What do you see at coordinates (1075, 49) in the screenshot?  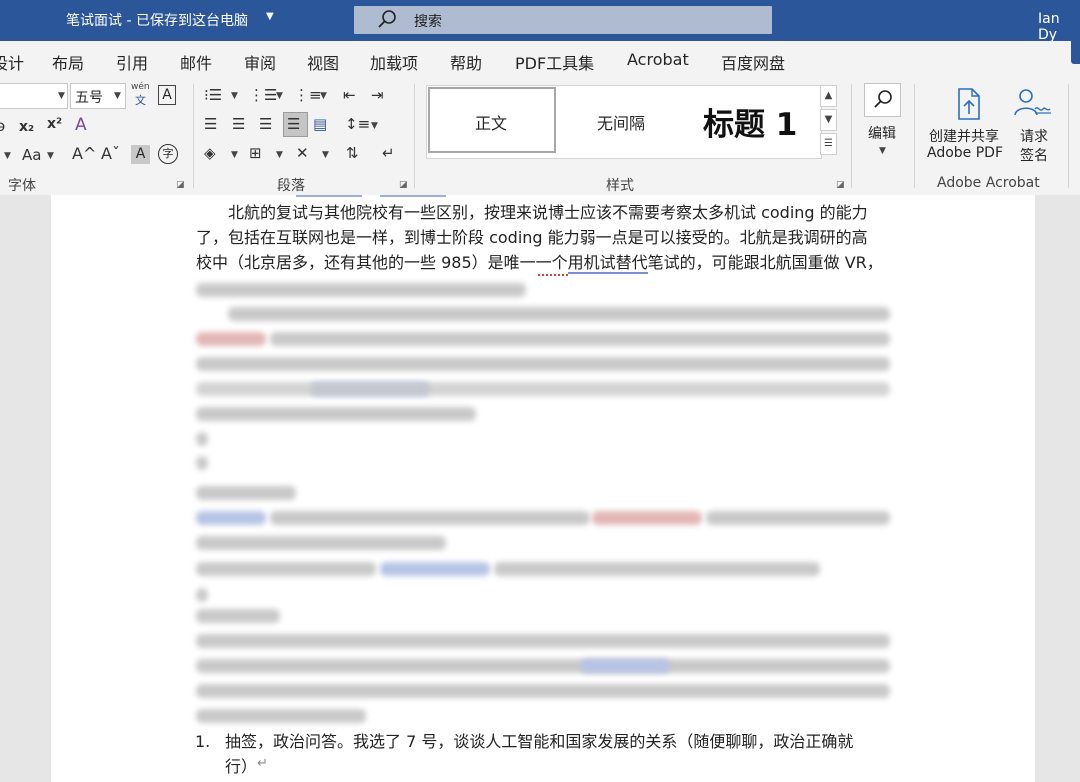 I see `share-button` at bounding box center [1075, 49].